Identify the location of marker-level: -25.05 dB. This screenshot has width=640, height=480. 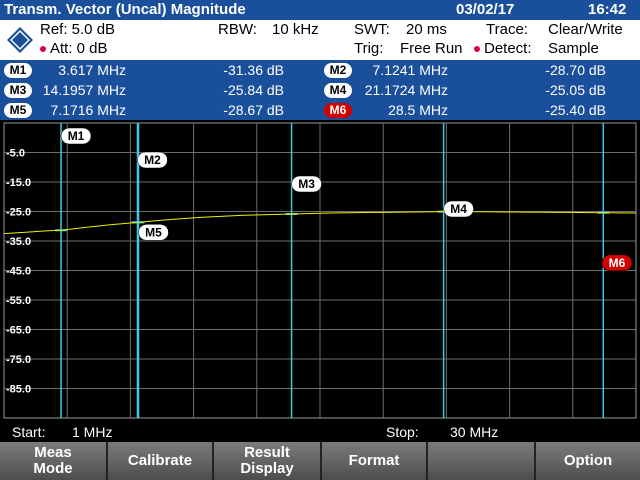
(575, 90).